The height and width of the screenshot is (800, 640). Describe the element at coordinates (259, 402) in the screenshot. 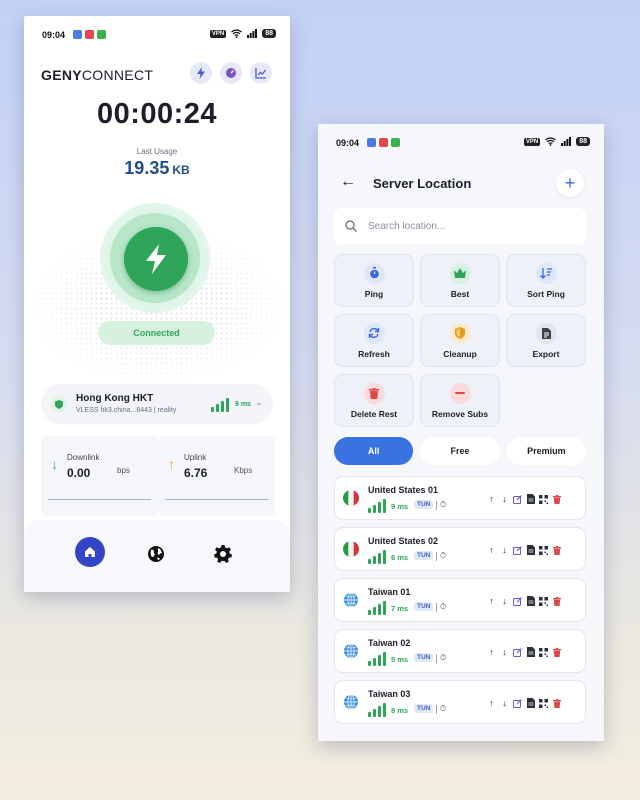

I see `chevron-down-icon: ⌄` at that location.